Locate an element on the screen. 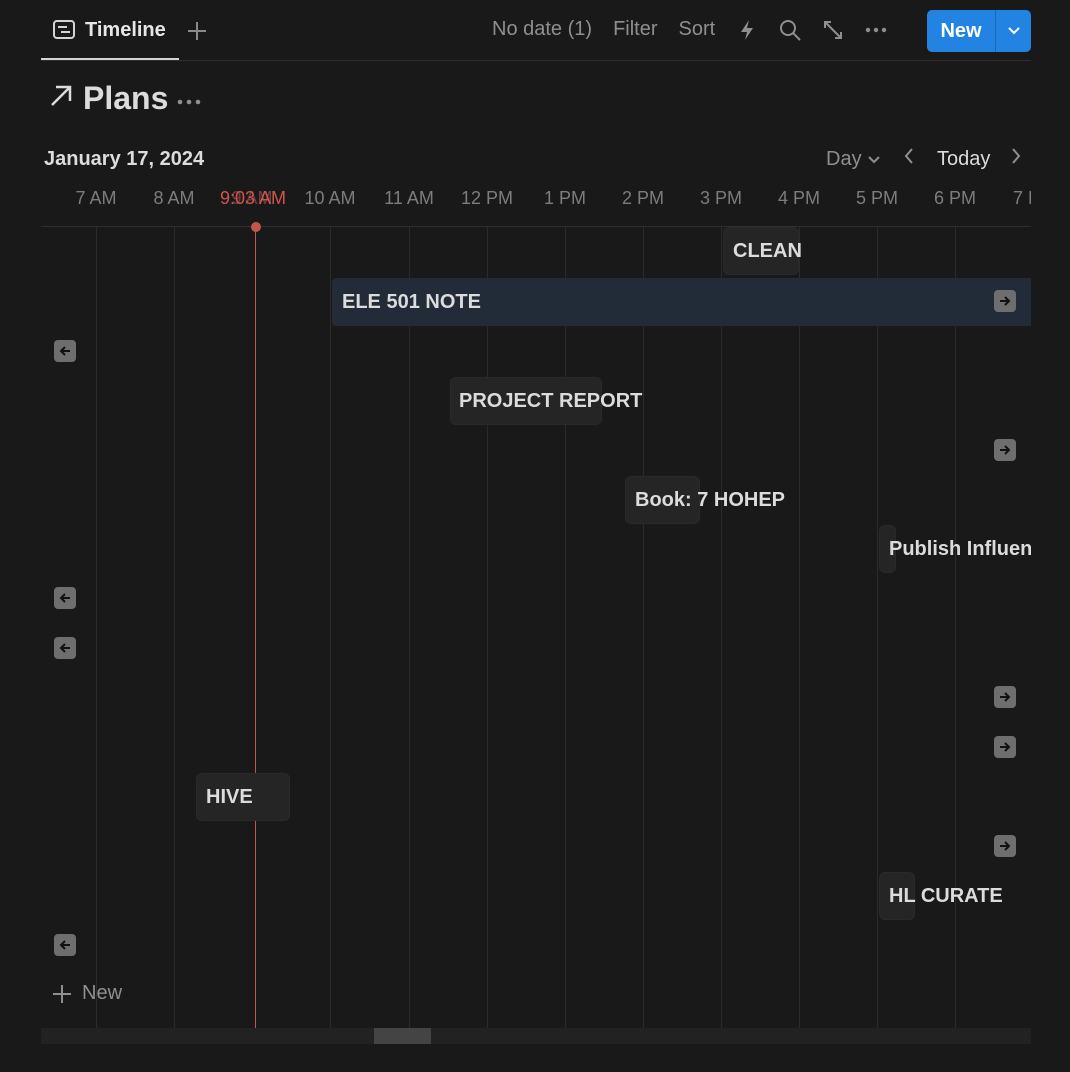  new-dropdown-button is located at coordinates (1013, 31).